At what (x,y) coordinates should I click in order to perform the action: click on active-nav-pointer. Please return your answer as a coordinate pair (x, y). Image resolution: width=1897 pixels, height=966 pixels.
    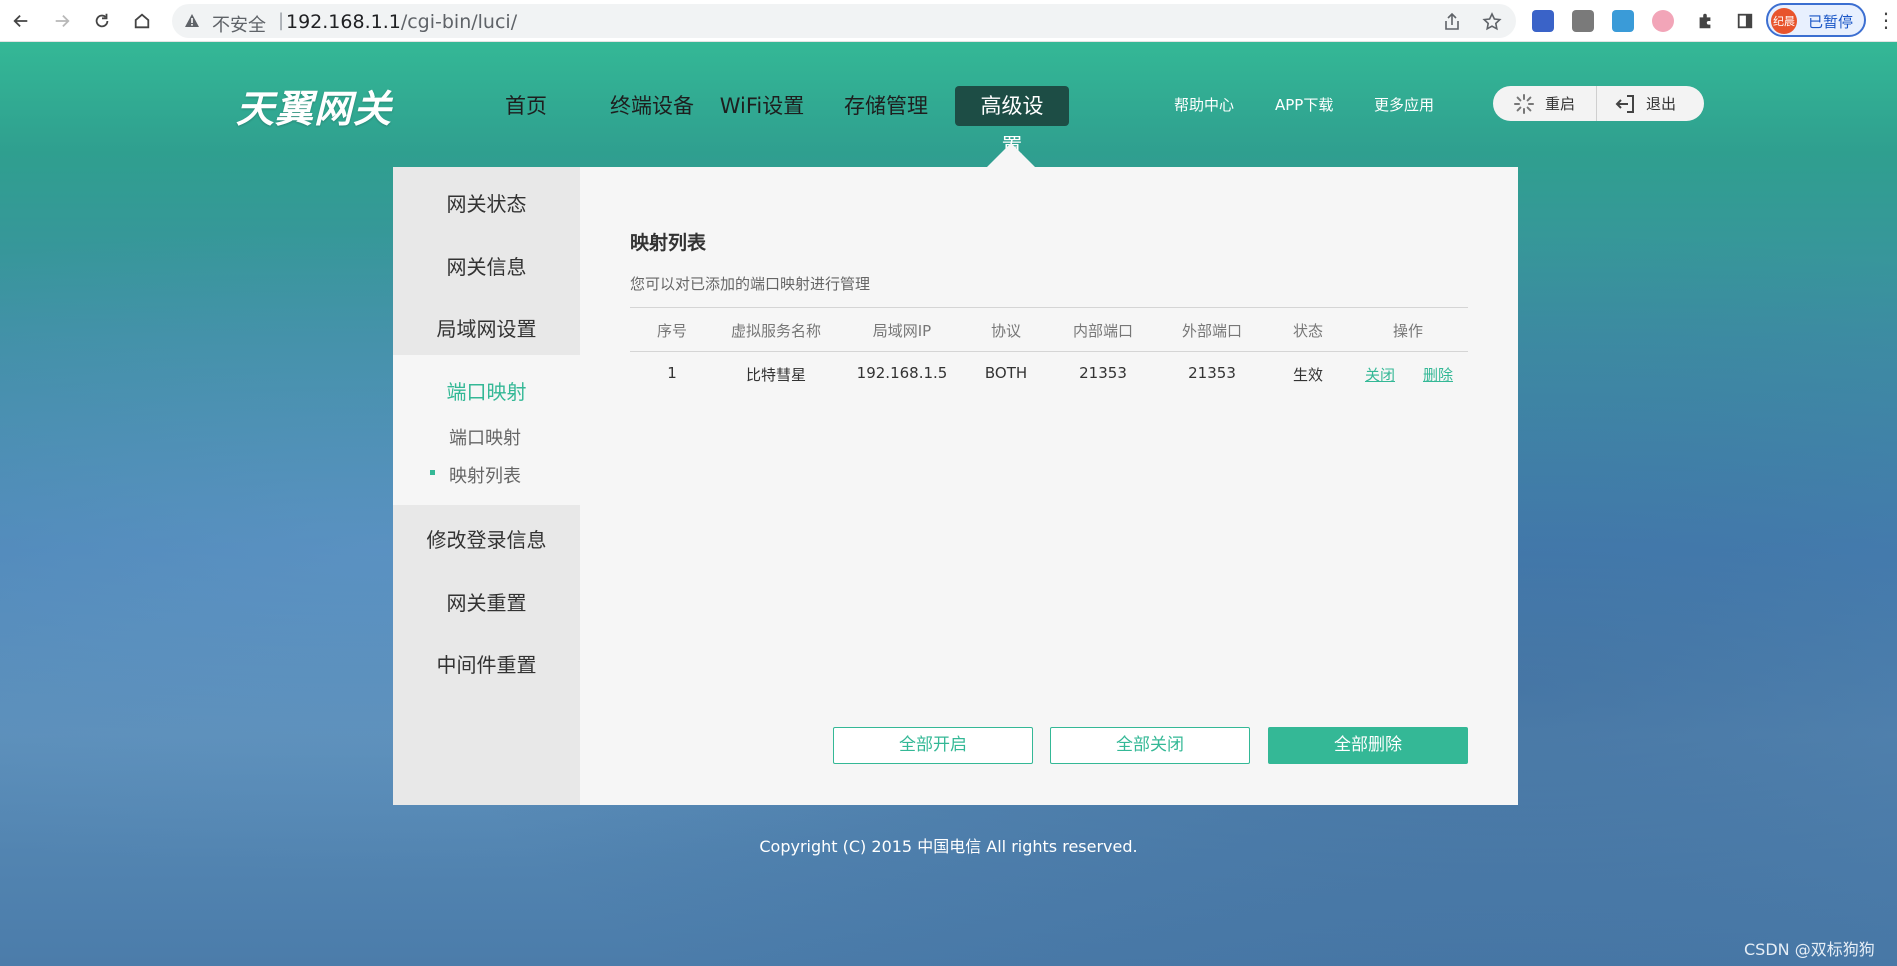
    Looking at the image, I should click on (1011, 155).